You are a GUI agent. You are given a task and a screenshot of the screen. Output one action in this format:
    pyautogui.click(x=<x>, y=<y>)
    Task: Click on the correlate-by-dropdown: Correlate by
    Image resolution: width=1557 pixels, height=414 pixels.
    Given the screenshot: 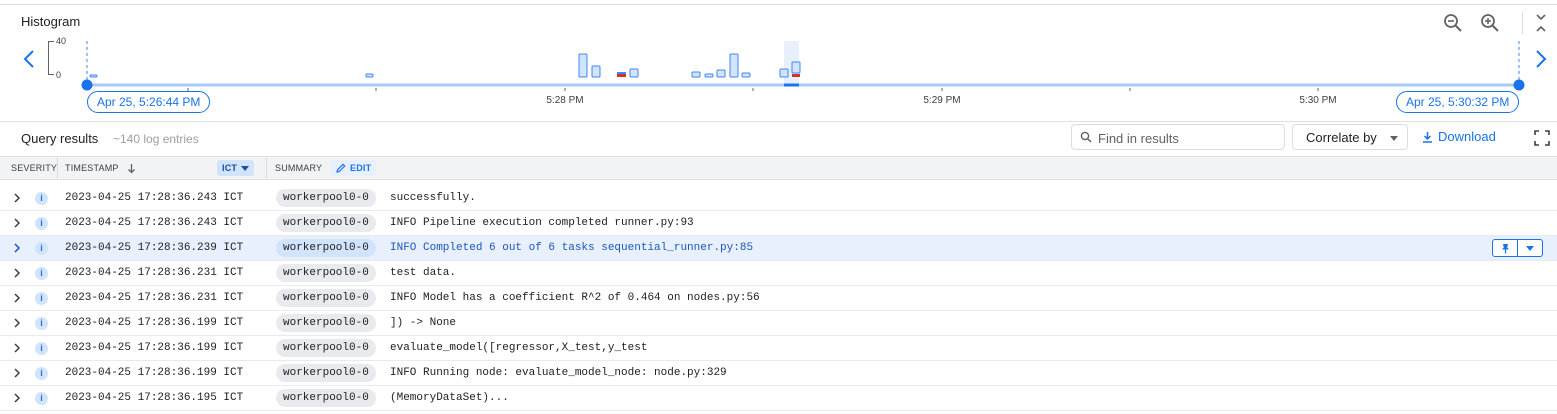 What is the action you would take?
    pyautogui.click(x=1350, y=137)
    